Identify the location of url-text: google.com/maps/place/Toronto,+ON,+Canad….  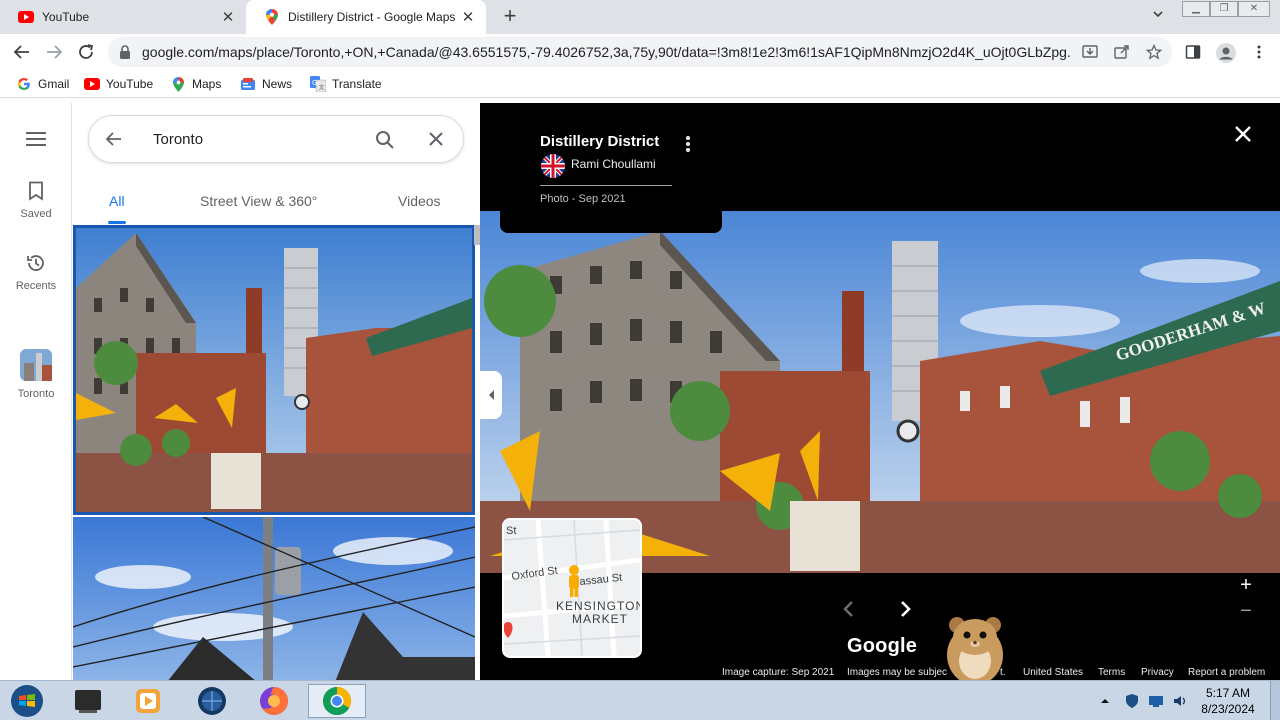
(607, 52).